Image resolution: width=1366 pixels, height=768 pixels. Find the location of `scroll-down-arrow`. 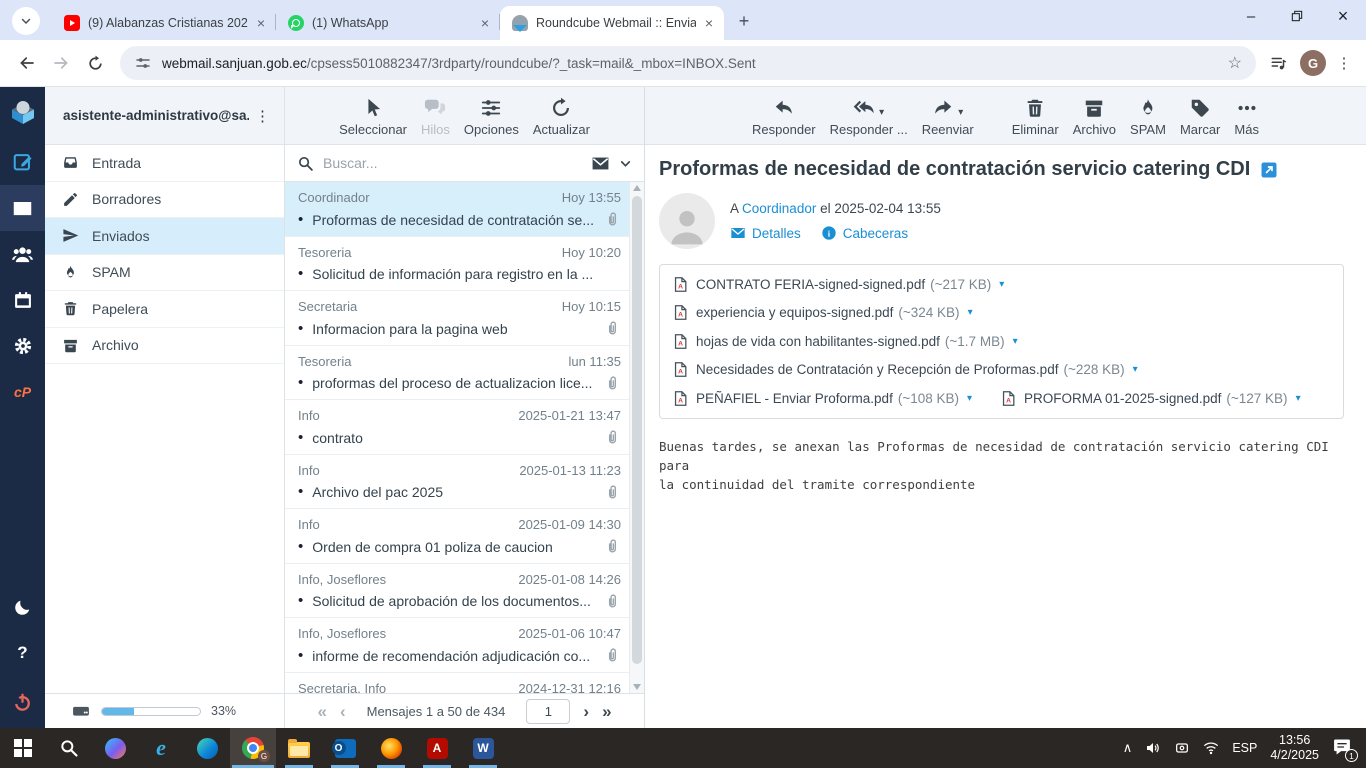

scroll-down-arrow is located at coordinates (637, 687).